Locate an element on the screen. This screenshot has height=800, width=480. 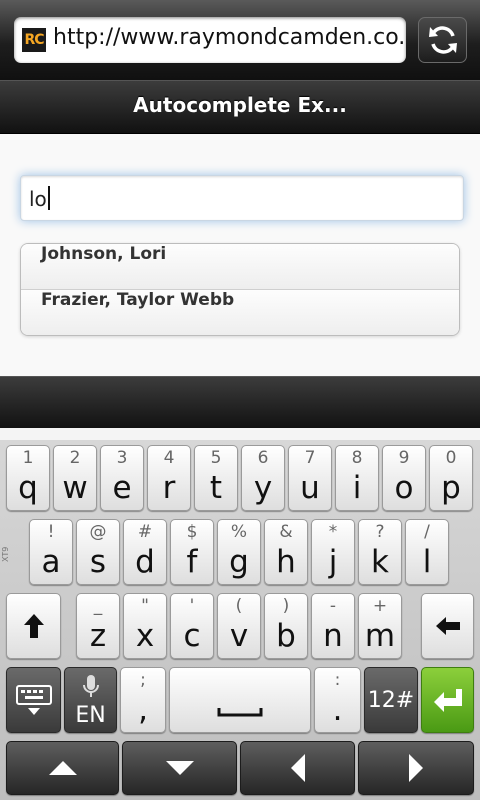
key-z: _ z is located at coordinates (98, 626).